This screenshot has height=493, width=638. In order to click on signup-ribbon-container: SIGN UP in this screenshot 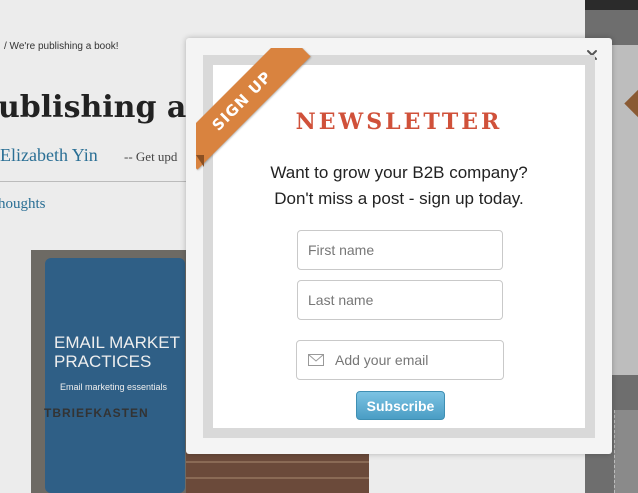, I will do `click(261, 113)`.